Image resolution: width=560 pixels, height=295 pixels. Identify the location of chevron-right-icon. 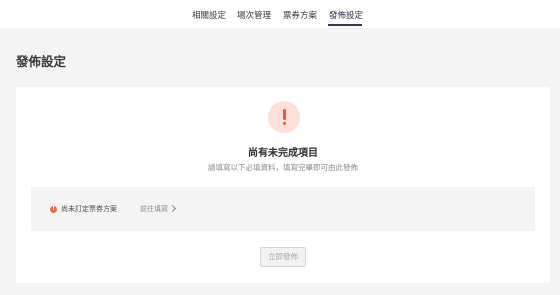
(172, 208).